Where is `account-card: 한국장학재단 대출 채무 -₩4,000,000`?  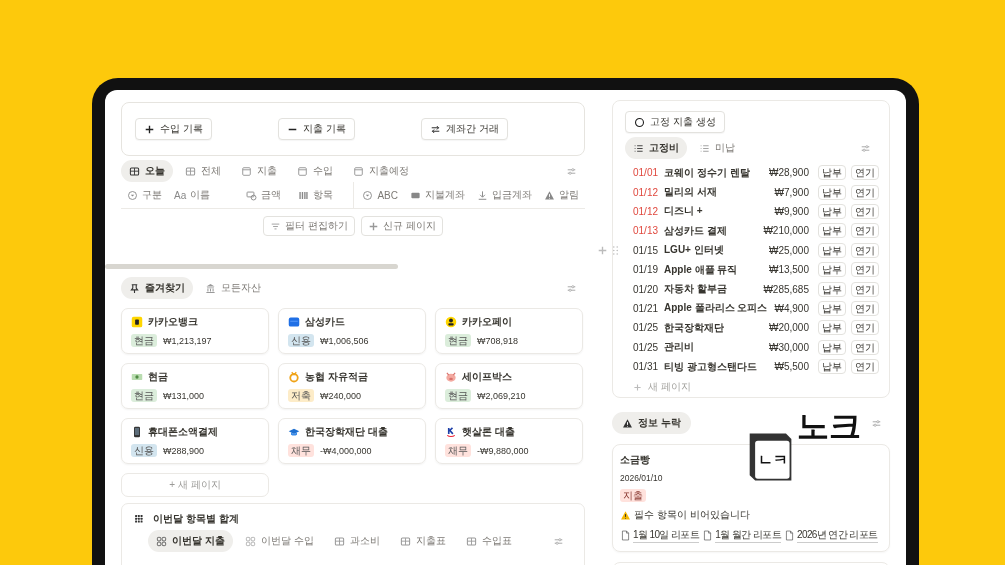 account-card: 한국장학재단 대출 채무 -₩4,000,000 is located at coordinates (352, 441).